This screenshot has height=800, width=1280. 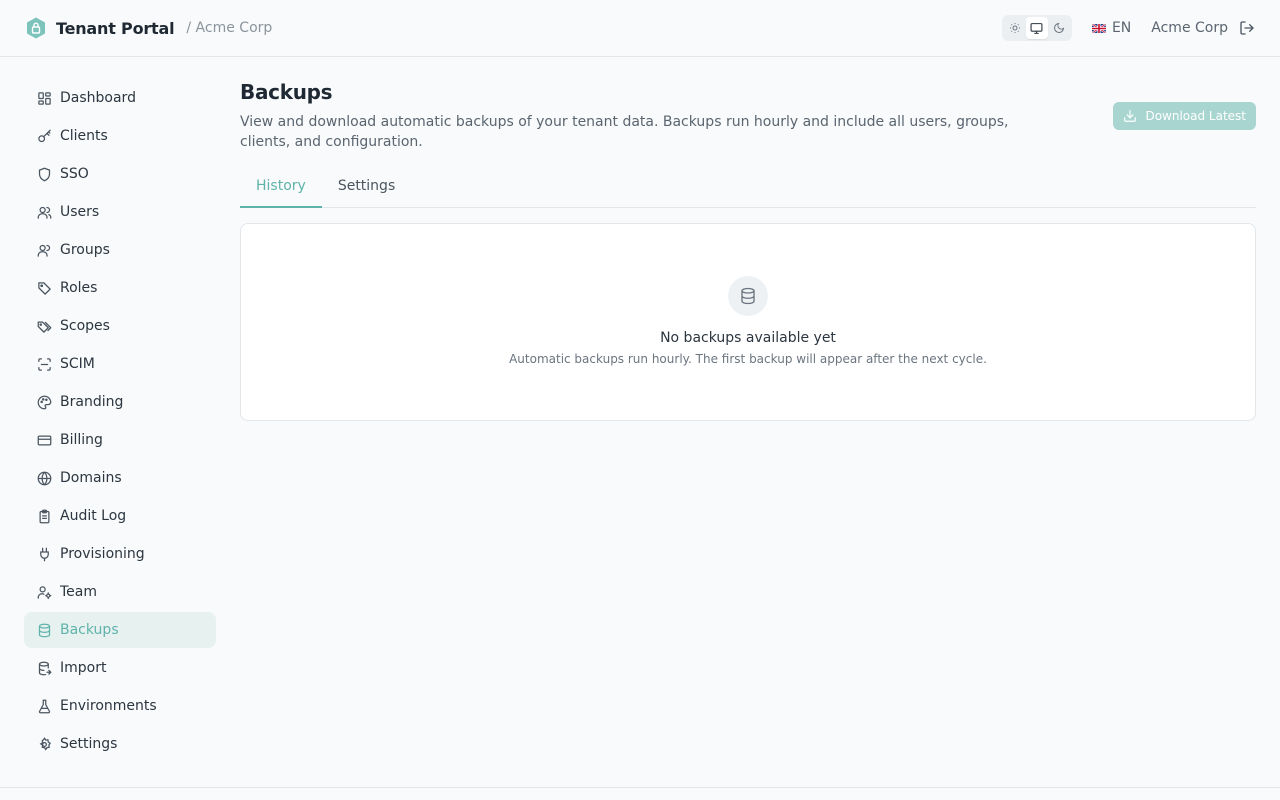 What do you see at coordinates (1121, 28) in the screenshot?
I see `language-label: EN` at bounding box center [1121, 28].